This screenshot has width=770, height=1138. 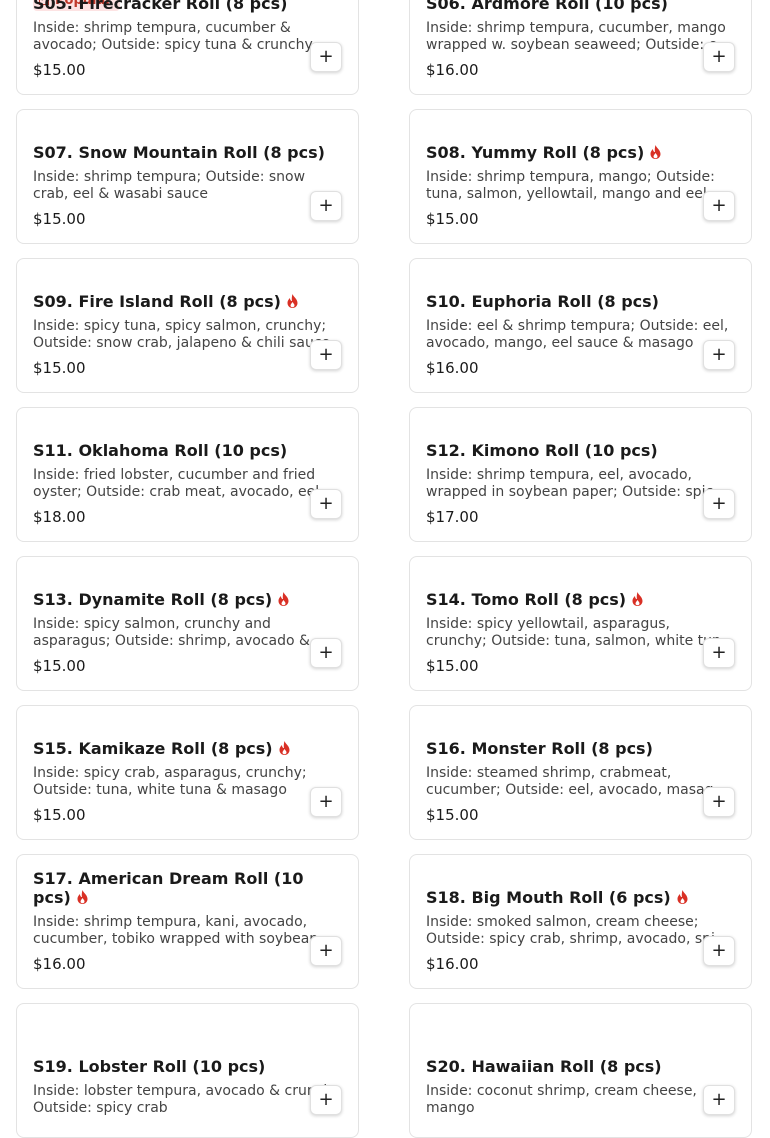 I want to click on menu-item-name: Hawaiian Roll (8 pcs), so click(x=566, y=1066).